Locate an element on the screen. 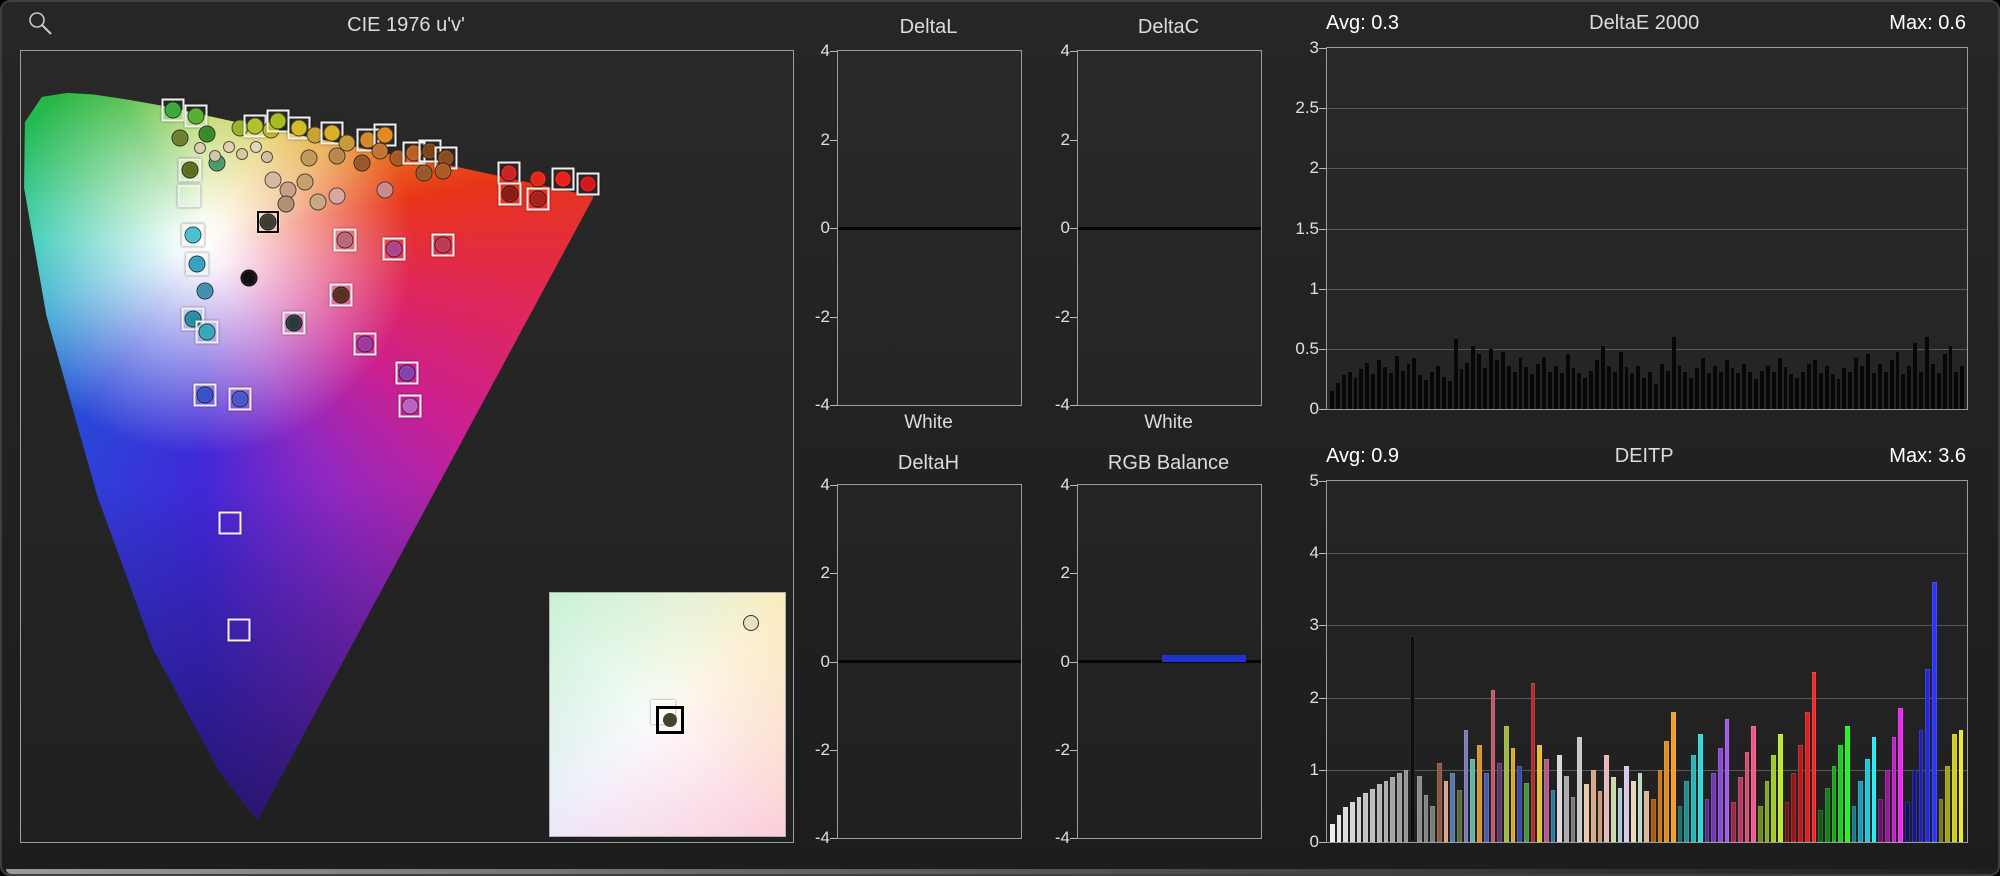 This screenshot has width=2000, height=876. deitp-bars is located at coordinates (1647, 661).